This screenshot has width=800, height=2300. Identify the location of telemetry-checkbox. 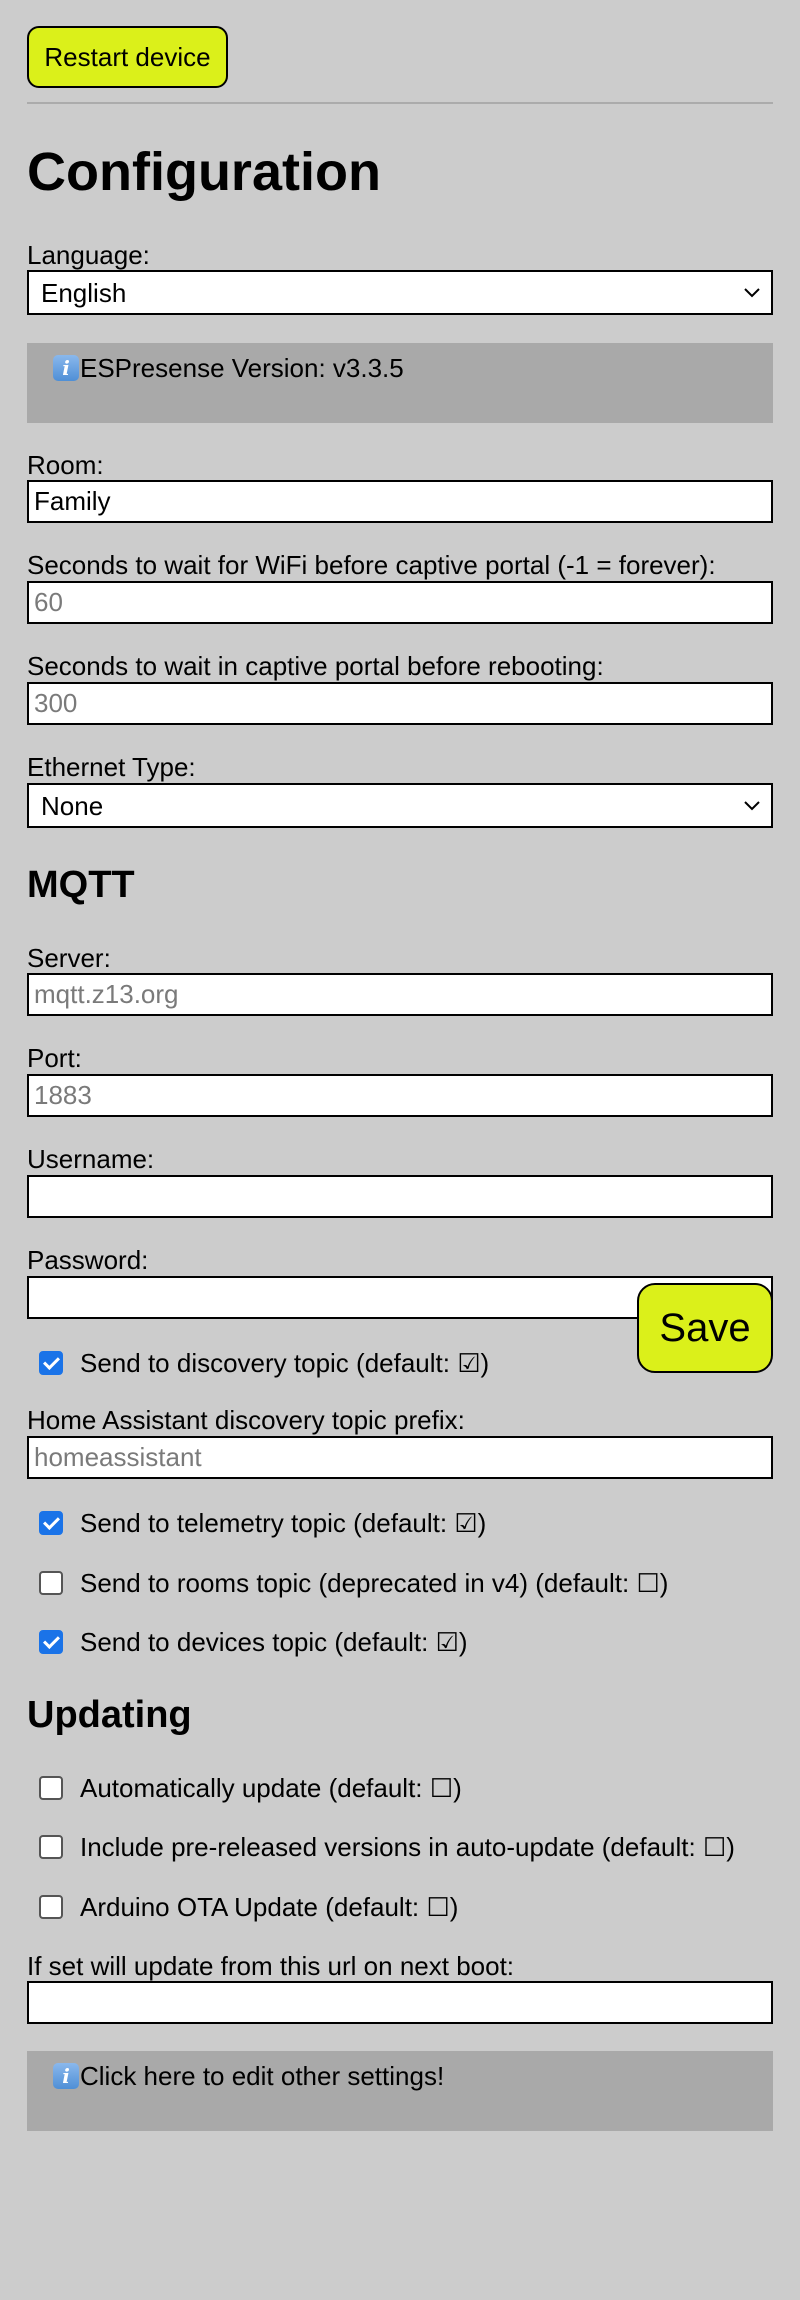
(51, 1523).